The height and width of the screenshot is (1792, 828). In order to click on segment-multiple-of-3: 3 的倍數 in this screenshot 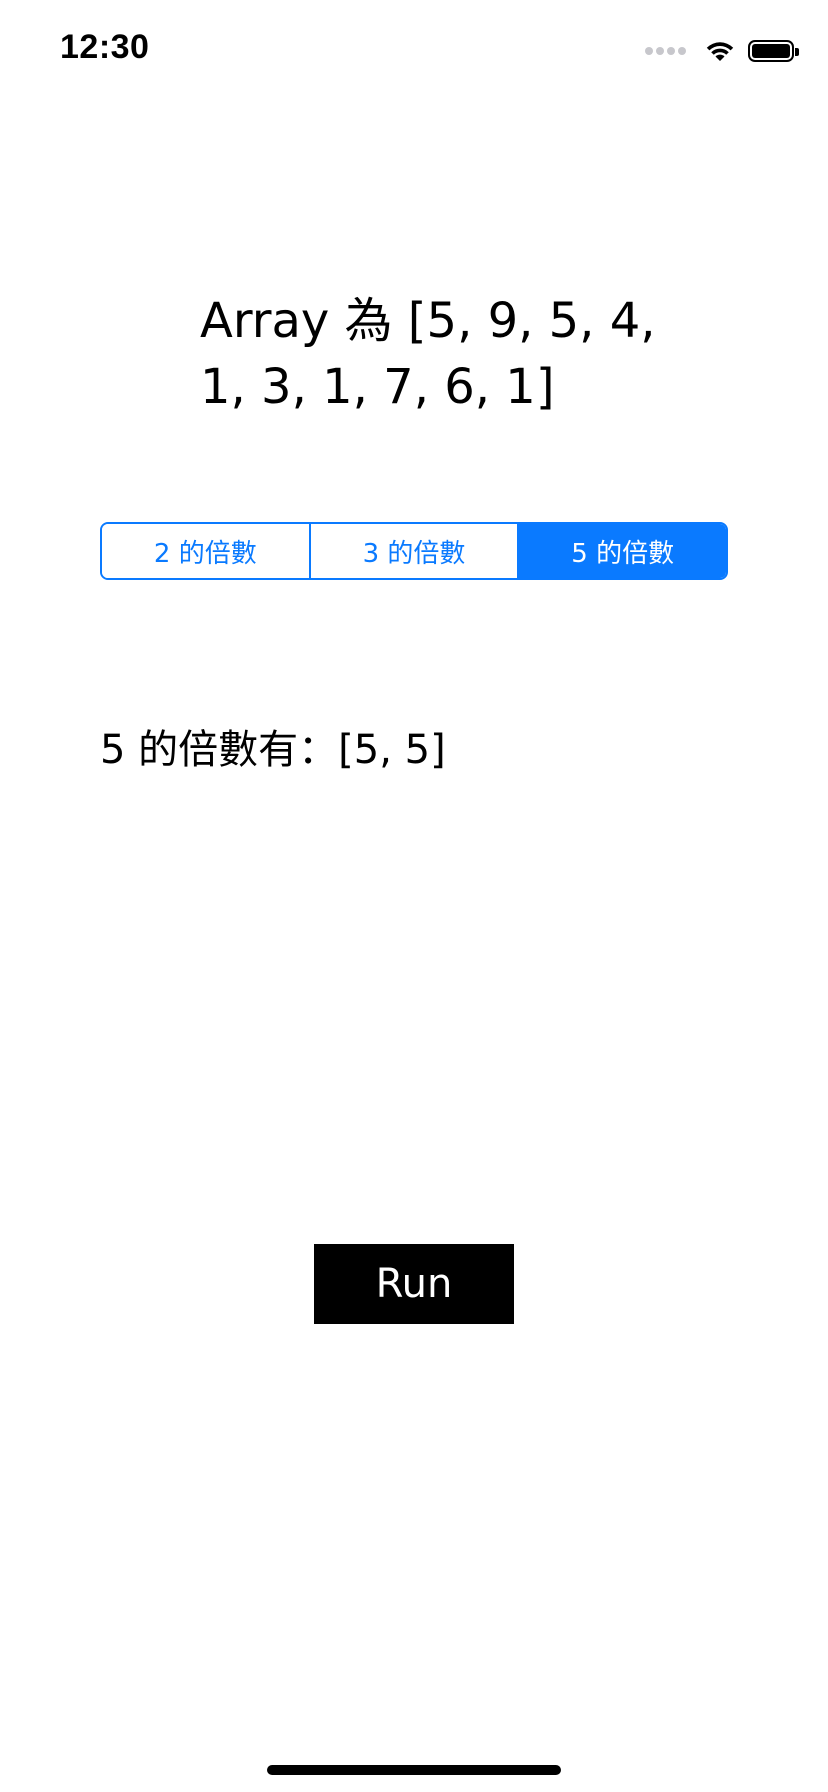, I will do `click(415, 551)`.